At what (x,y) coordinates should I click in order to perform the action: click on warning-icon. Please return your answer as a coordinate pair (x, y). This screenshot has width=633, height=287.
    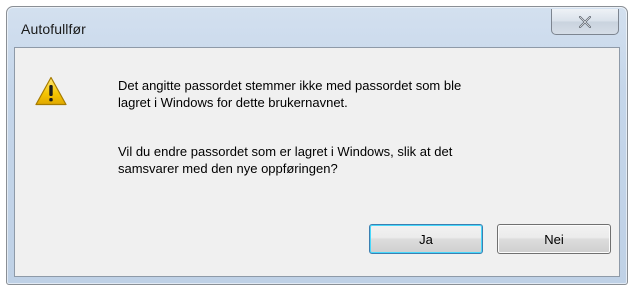
    Looking at the image, I should click on (51, 91).